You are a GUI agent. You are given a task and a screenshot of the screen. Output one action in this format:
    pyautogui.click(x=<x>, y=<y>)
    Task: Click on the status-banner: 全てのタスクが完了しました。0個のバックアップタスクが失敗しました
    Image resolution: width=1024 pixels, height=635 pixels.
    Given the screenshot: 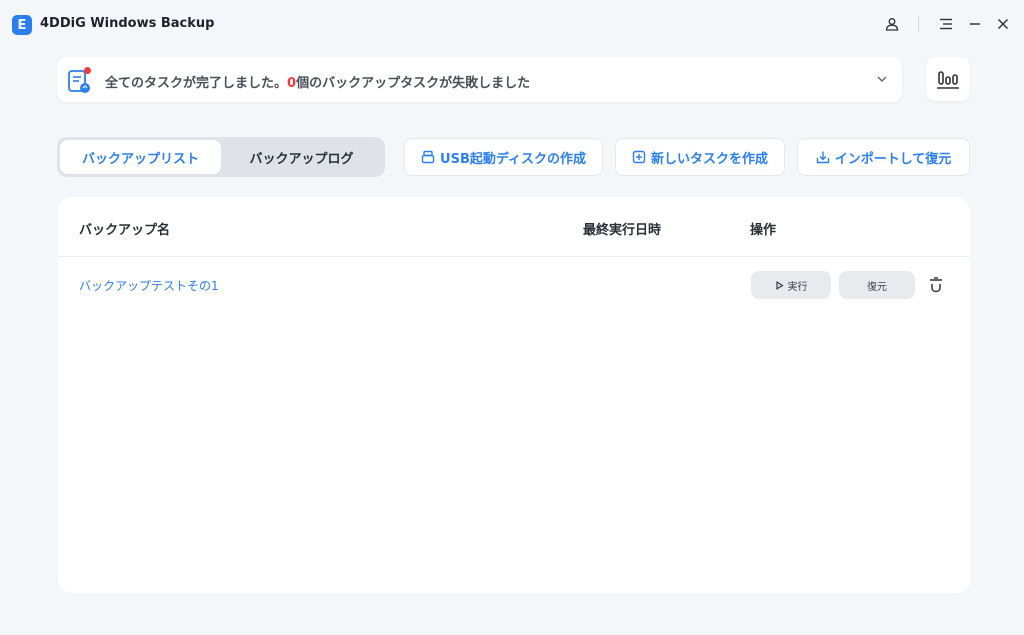 What is the action you would take?
    pyautogui.click(x=479, y=79)
    